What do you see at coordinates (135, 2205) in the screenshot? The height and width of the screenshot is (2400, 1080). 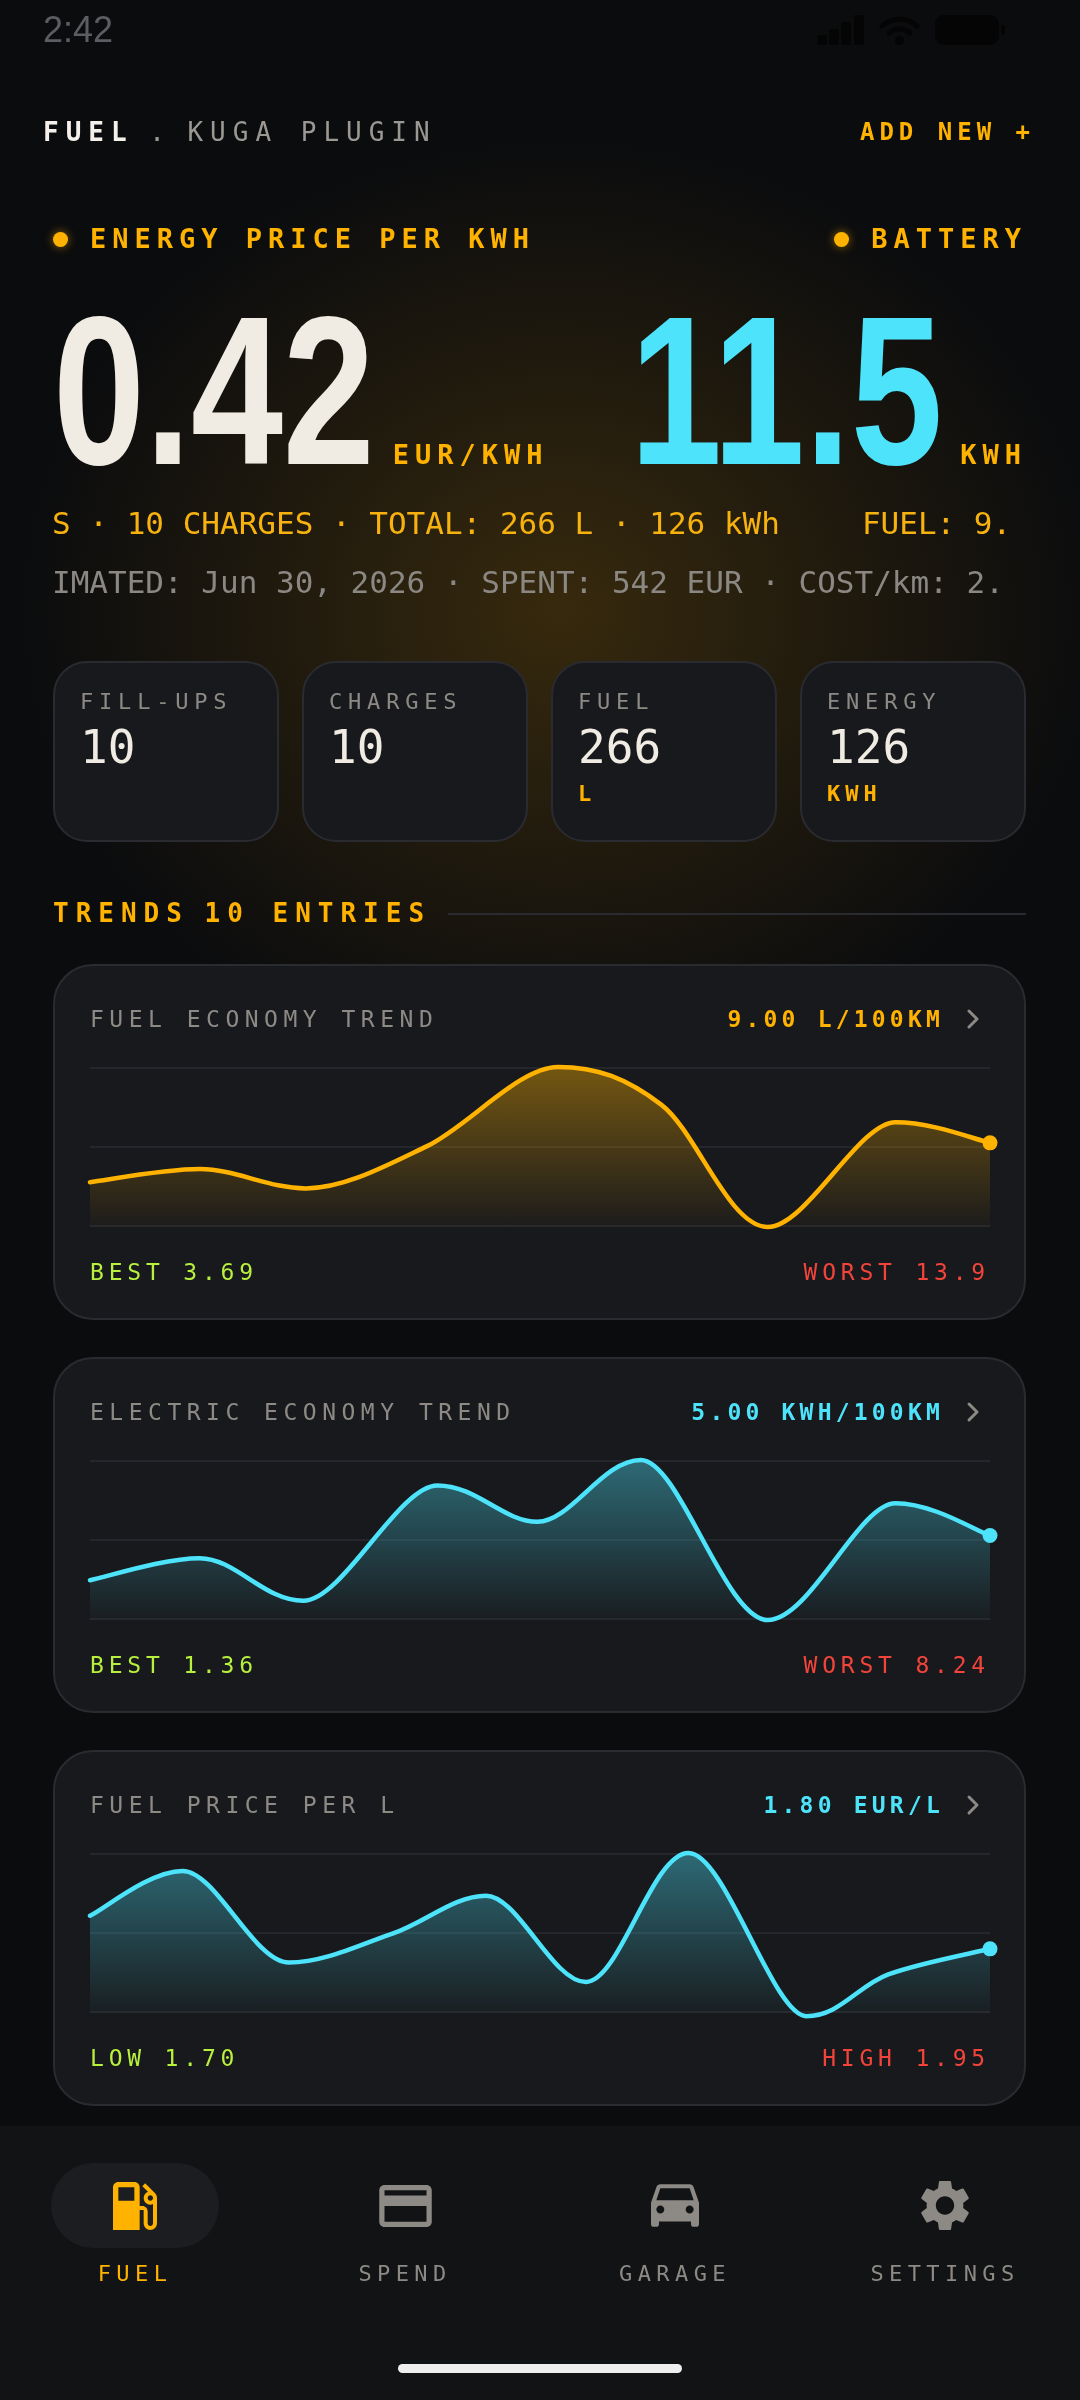 I see `fuel-pump-icon` at bounding box center [135, 2205].